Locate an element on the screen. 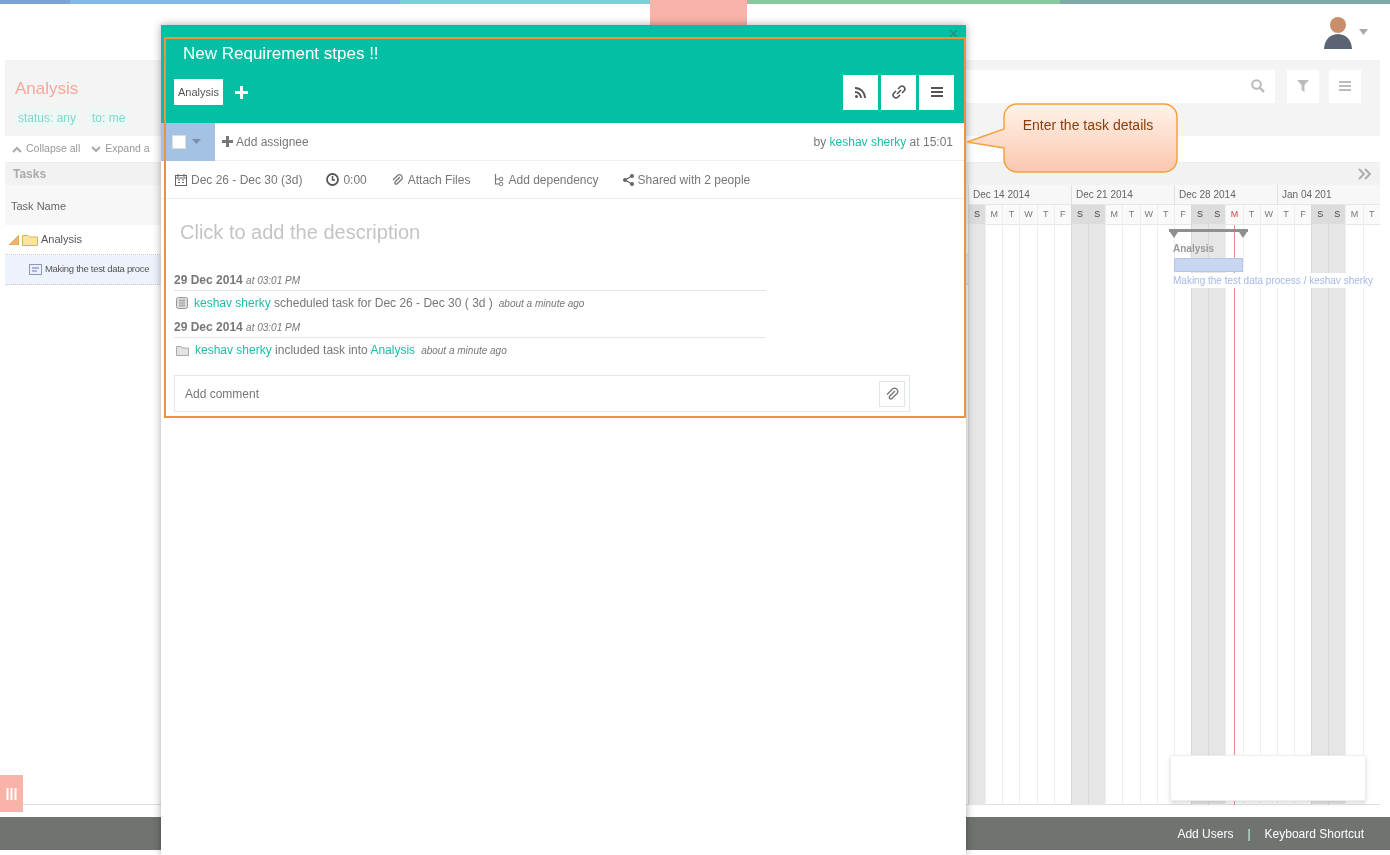  share-icon is located at coordinates (628, 179).